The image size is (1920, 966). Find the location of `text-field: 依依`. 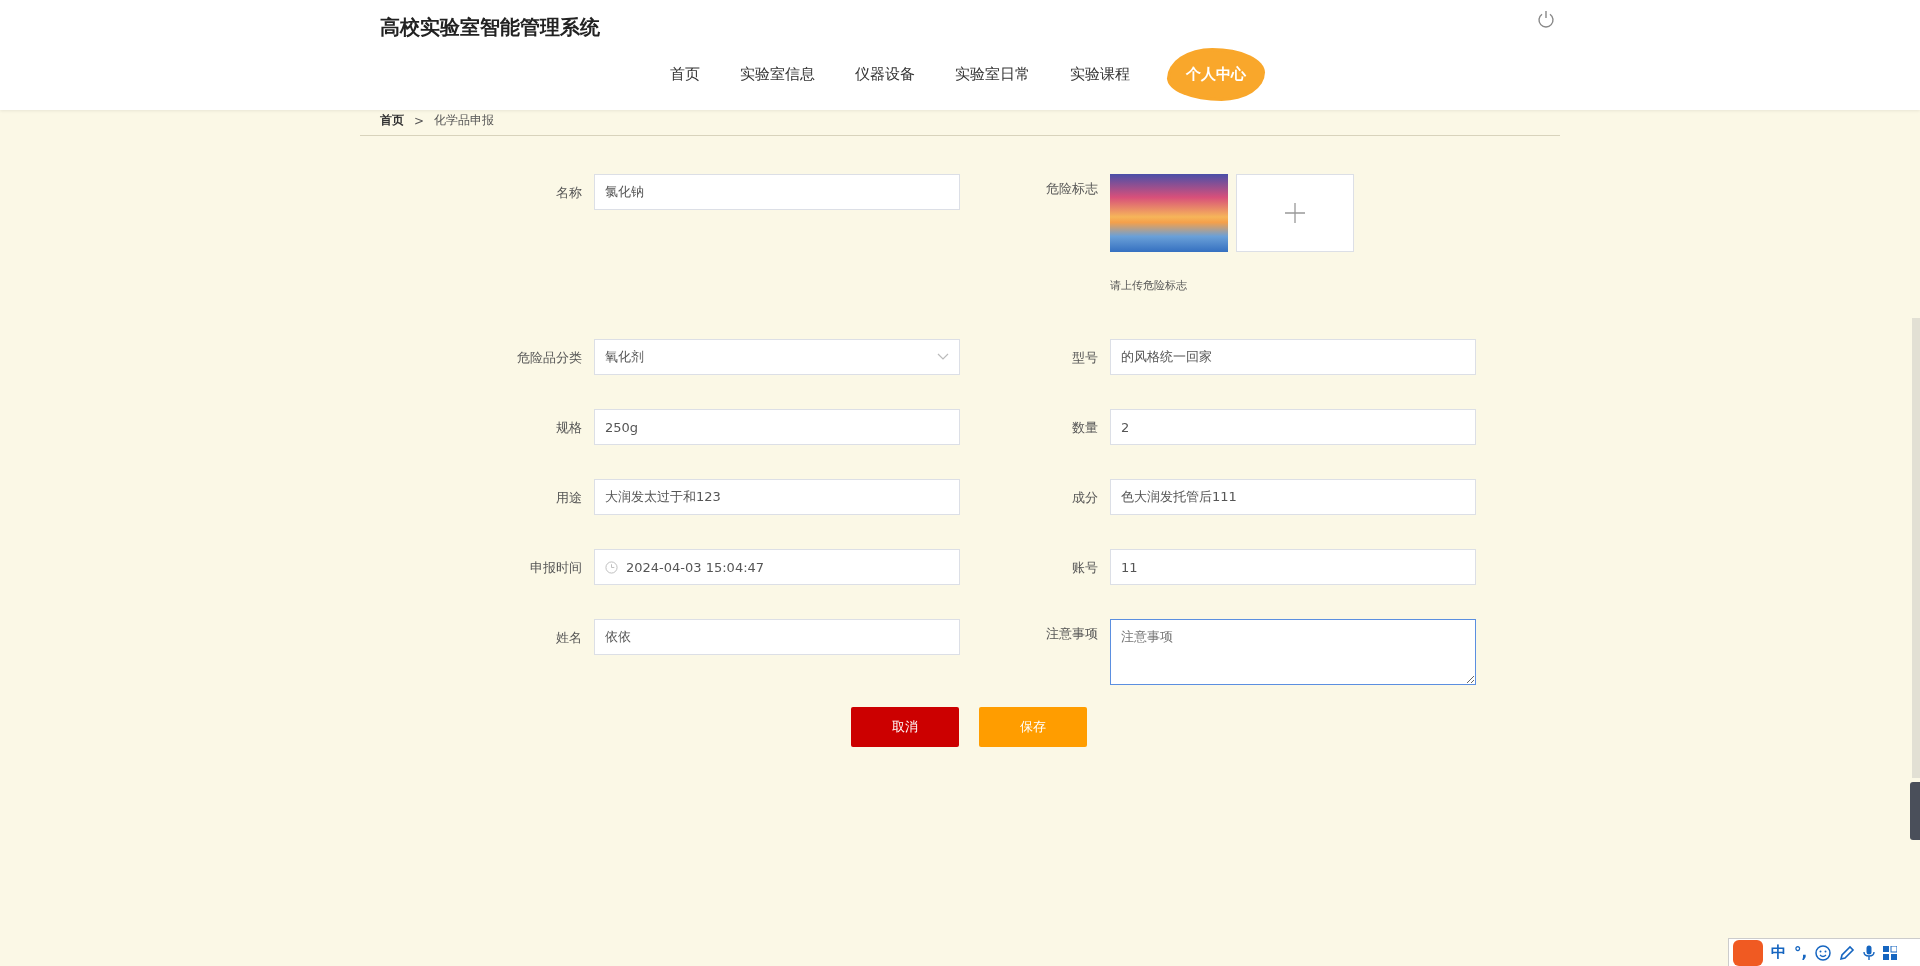

text-field: 依依 is located at coordinates (777, 637).